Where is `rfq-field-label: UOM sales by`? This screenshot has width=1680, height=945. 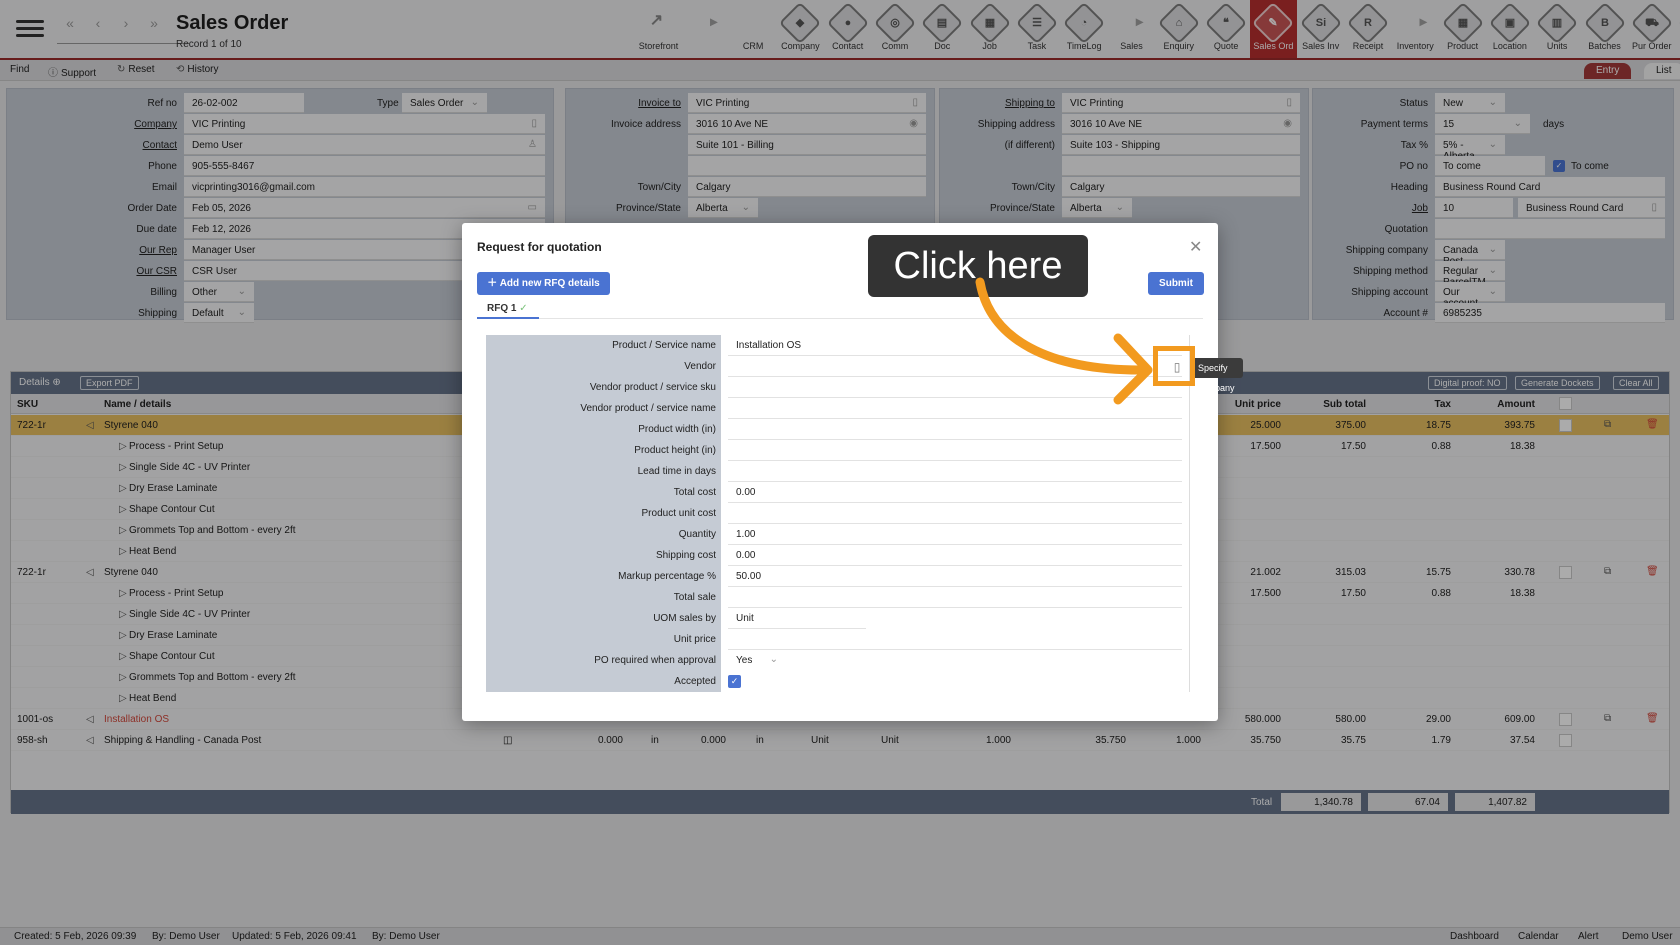
rfq-field-label: UOM sales by is located at coordinates (684, 618).